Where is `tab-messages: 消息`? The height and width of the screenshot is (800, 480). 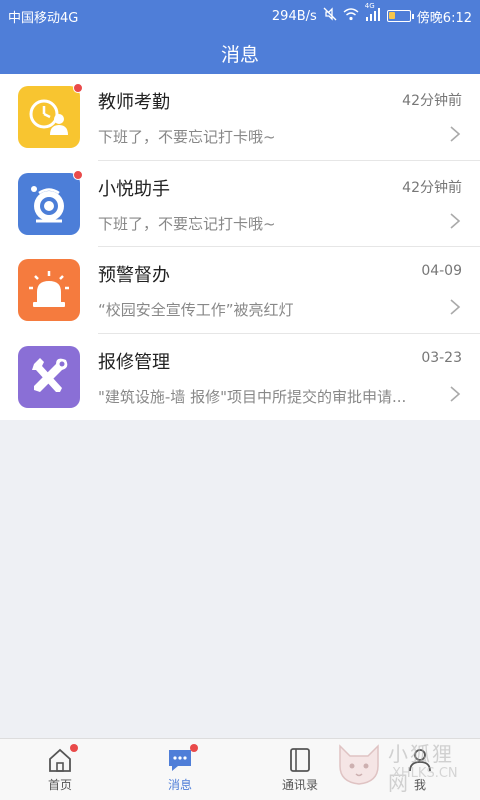 tab-messages: 消息 is located at coordinates (180, 769).